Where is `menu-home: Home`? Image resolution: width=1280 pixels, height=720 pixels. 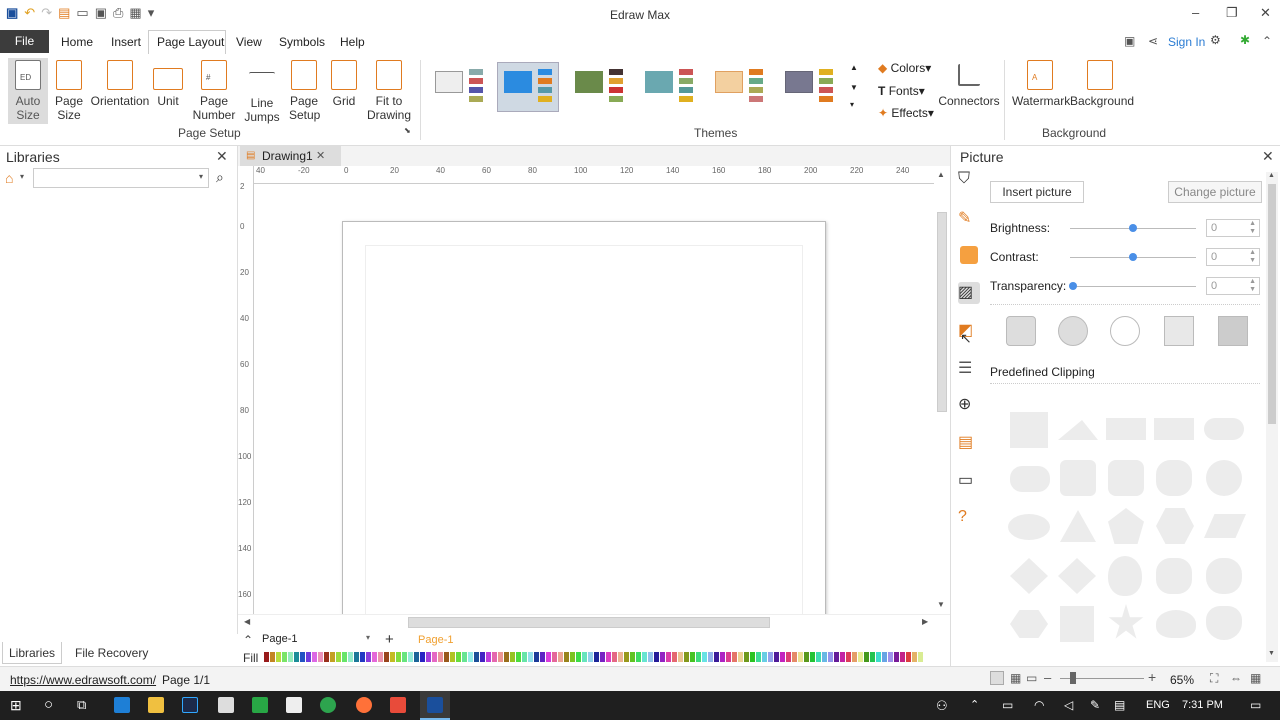 menu-home: Home is located at coordinates (77, 42).